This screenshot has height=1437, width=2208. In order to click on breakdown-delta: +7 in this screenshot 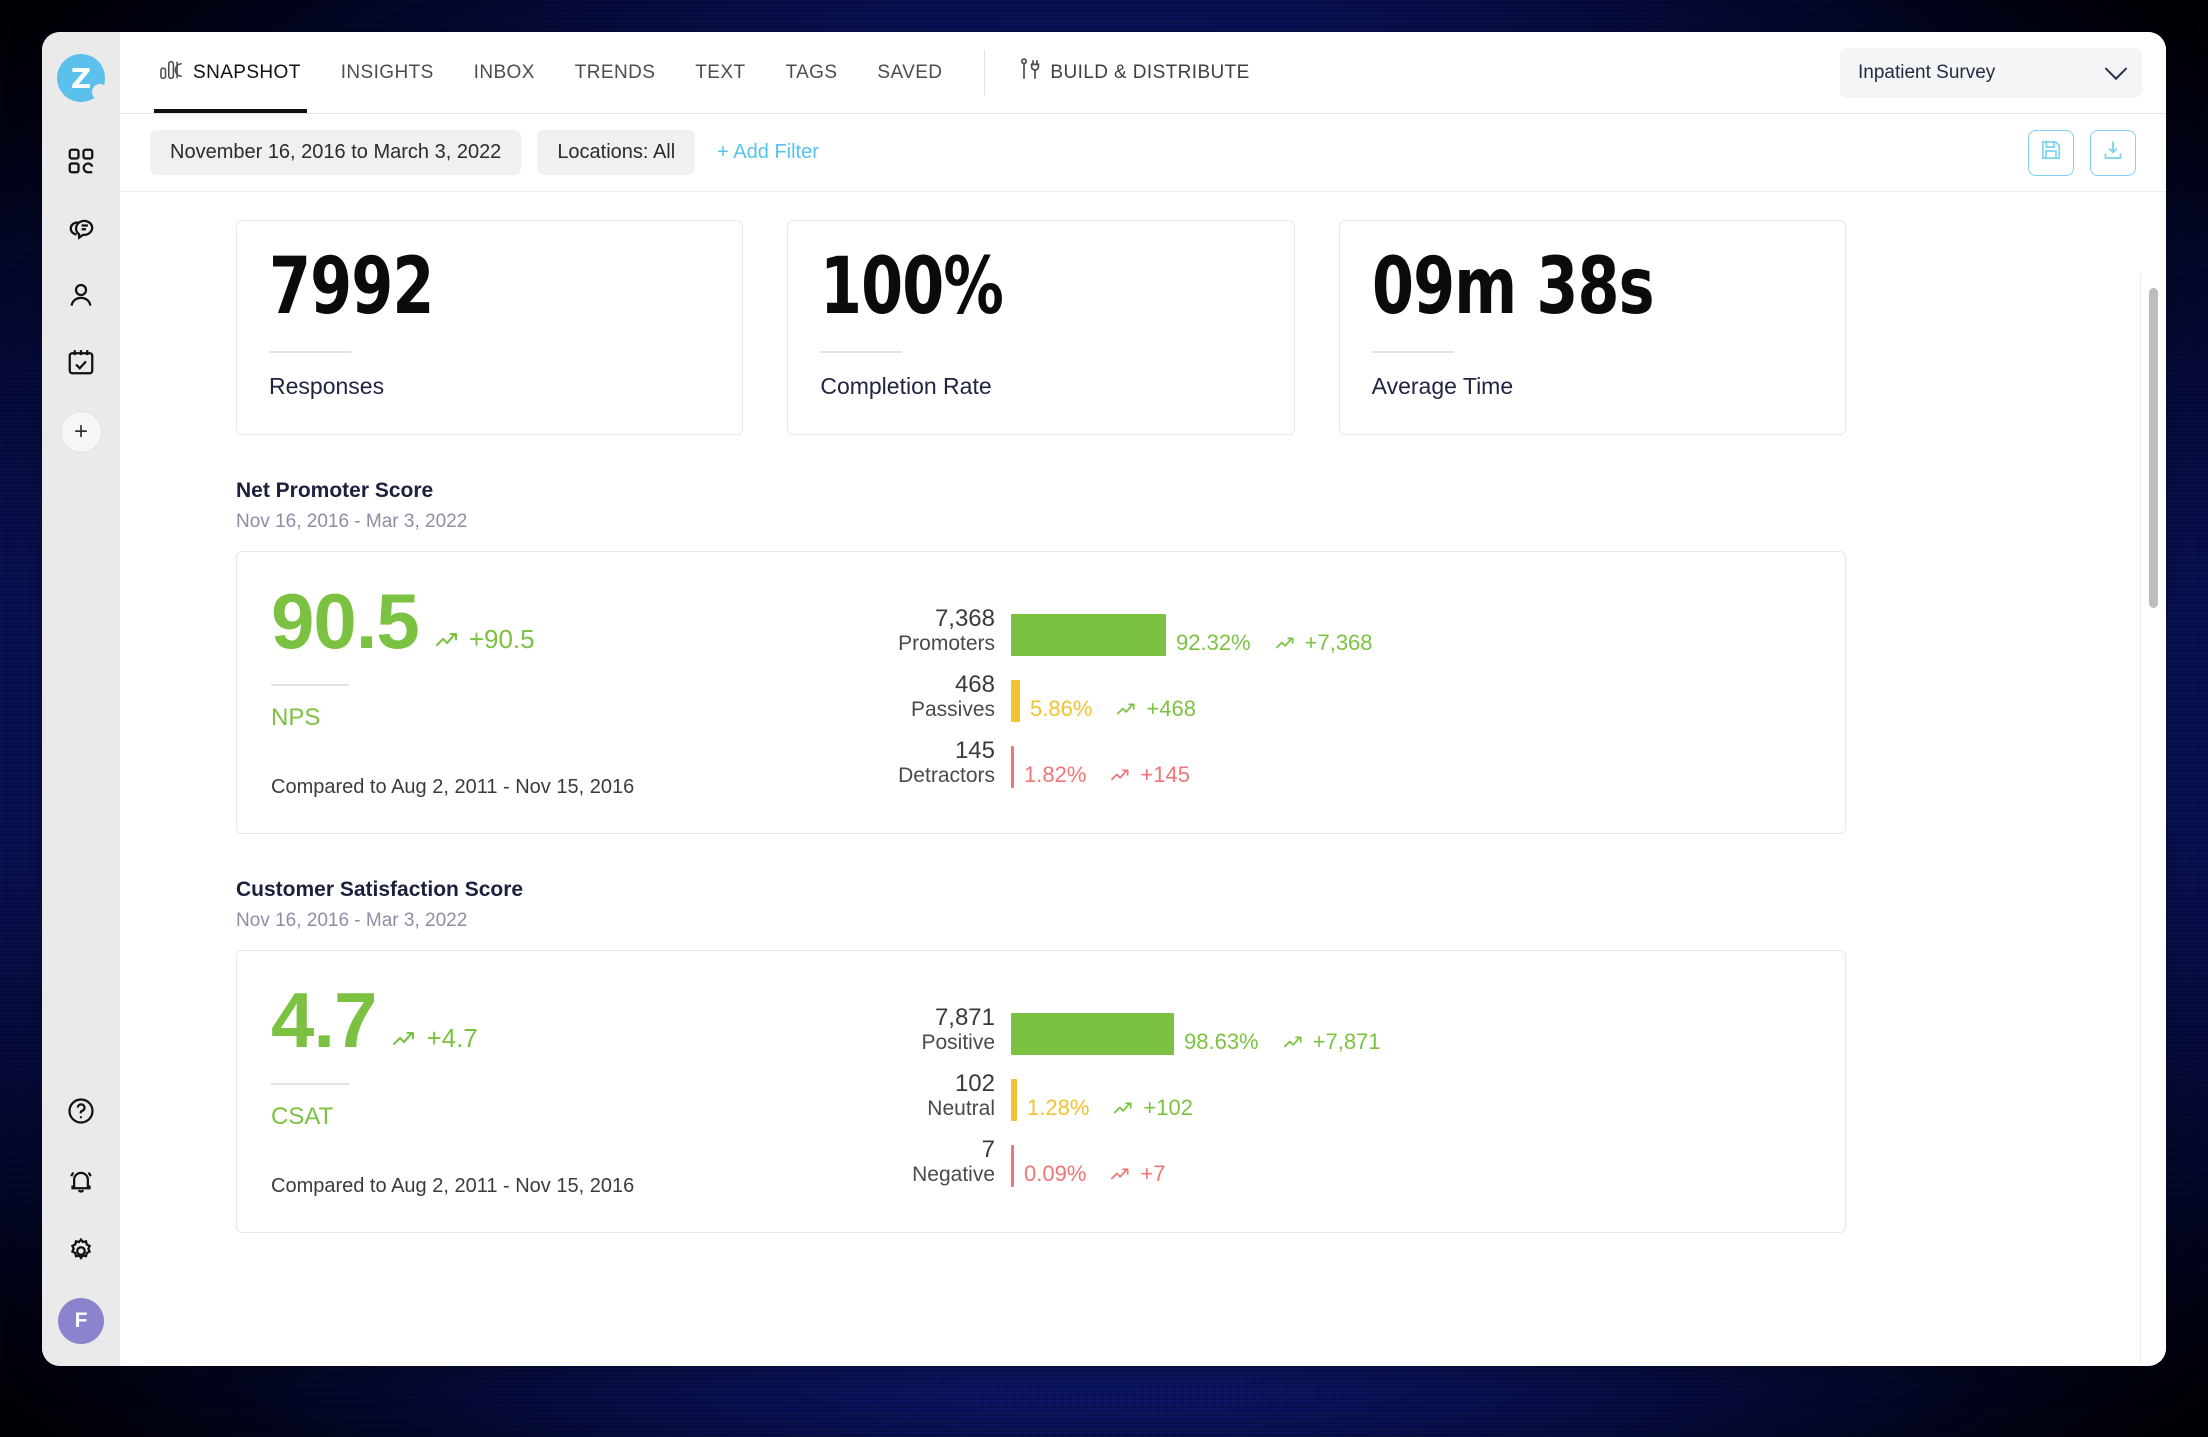, I will do `click(1153, 1173)`.